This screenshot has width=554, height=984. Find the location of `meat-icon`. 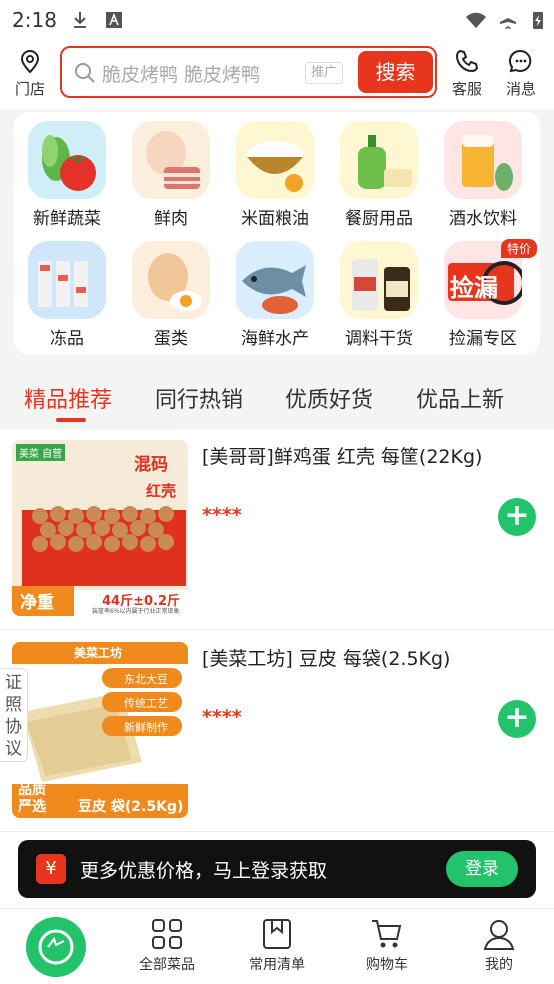

meat-icon is located at coordinates (171, 160).